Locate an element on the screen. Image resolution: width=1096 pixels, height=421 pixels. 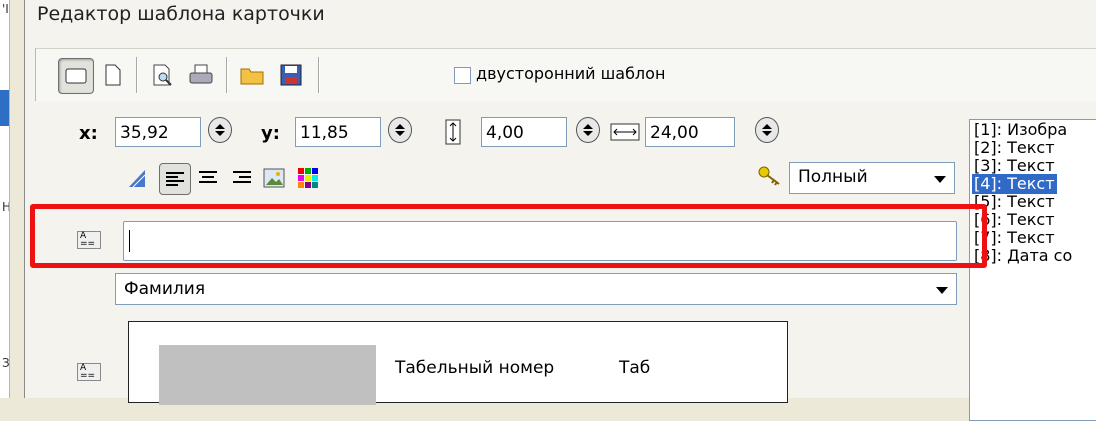
align-right-icon is located at coordinates (242, 177).